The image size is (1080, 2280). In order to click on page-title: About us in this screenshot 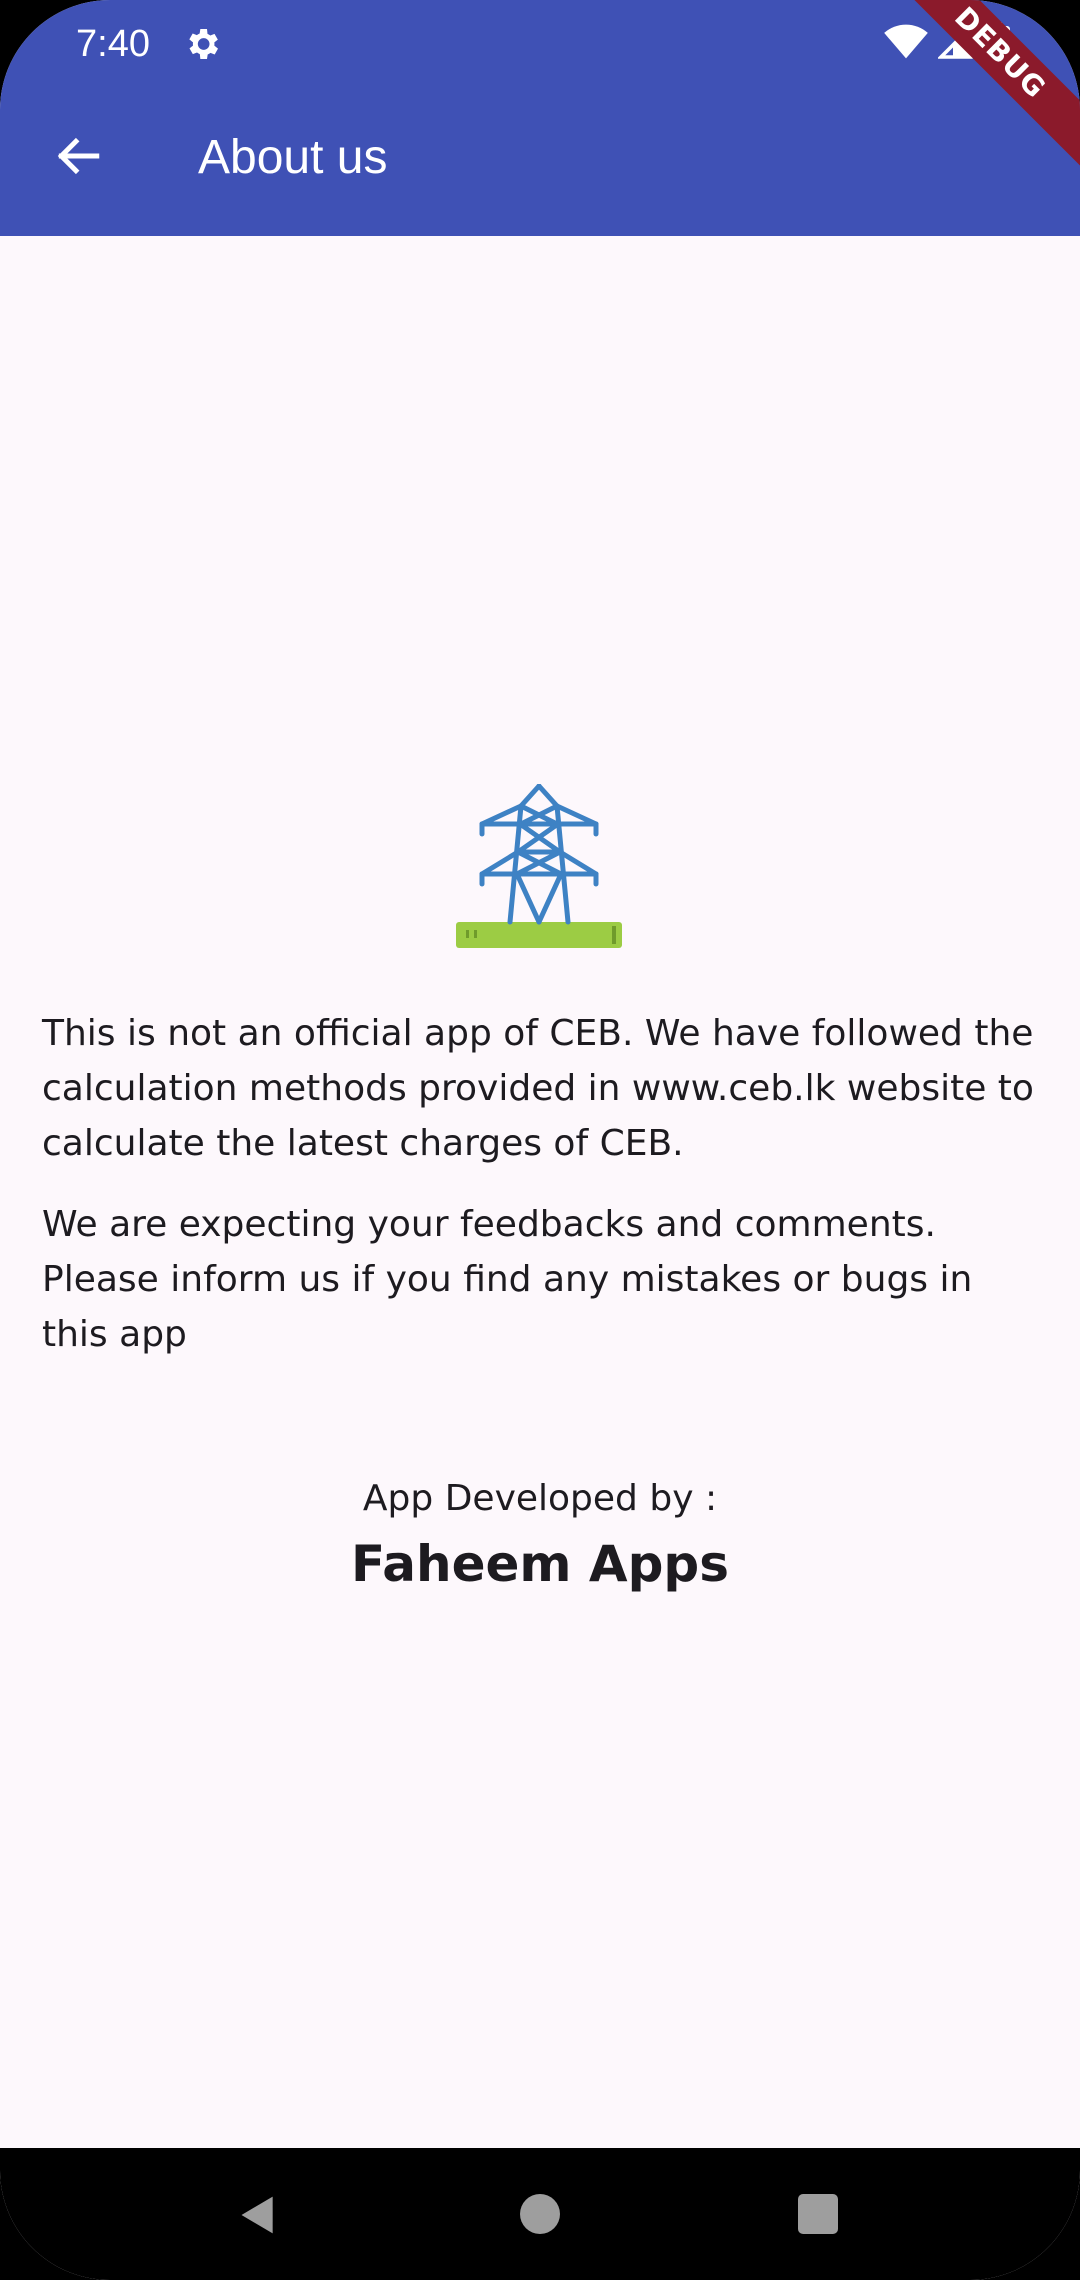, I will do `click(293, 157)`.